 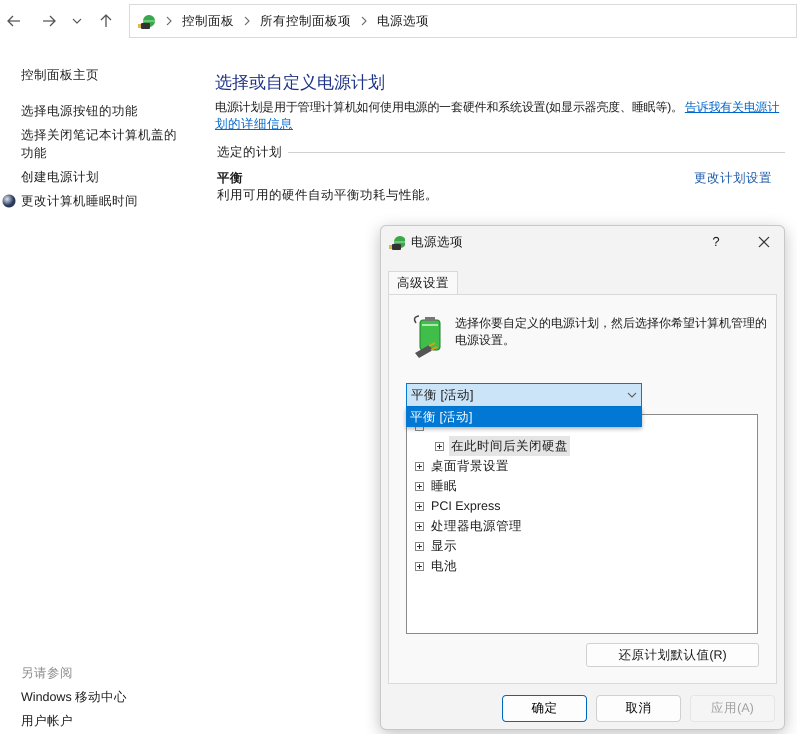 What do you see at coordinates (423, 283) in the screenshot?
I see `tab: 高级设置` at bounding box center [423, 283].